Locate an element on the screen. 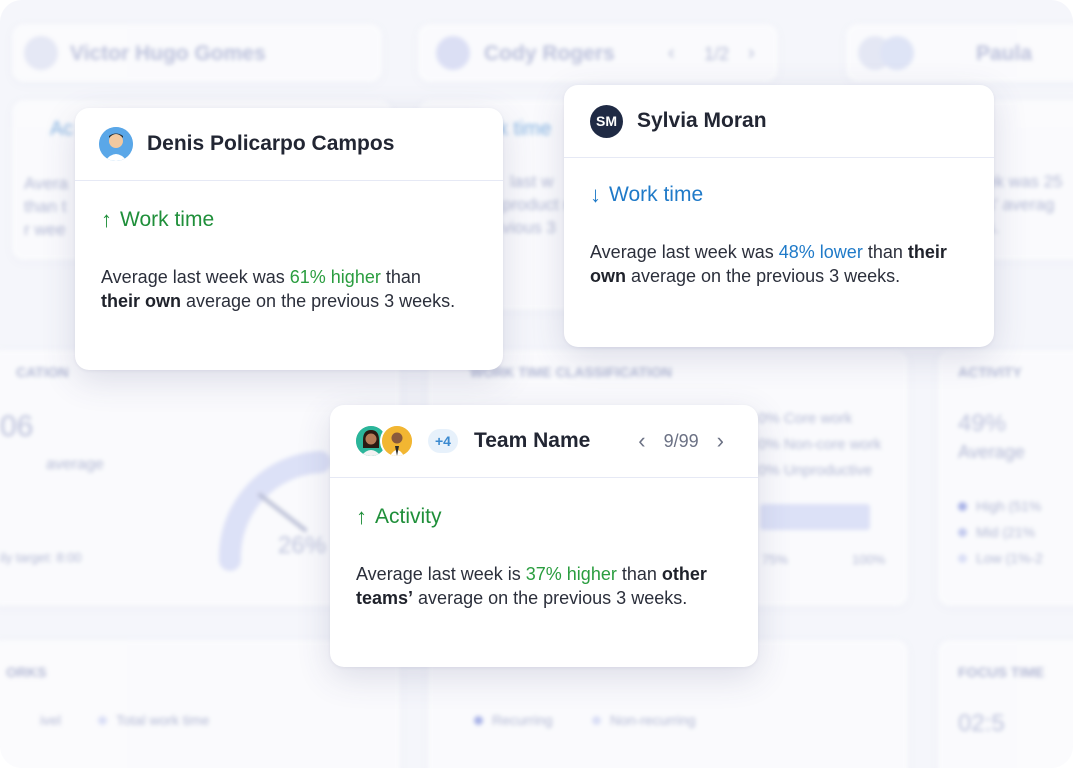  bg-legend: Low (1%-2 is located at coordinates (1009, 558).